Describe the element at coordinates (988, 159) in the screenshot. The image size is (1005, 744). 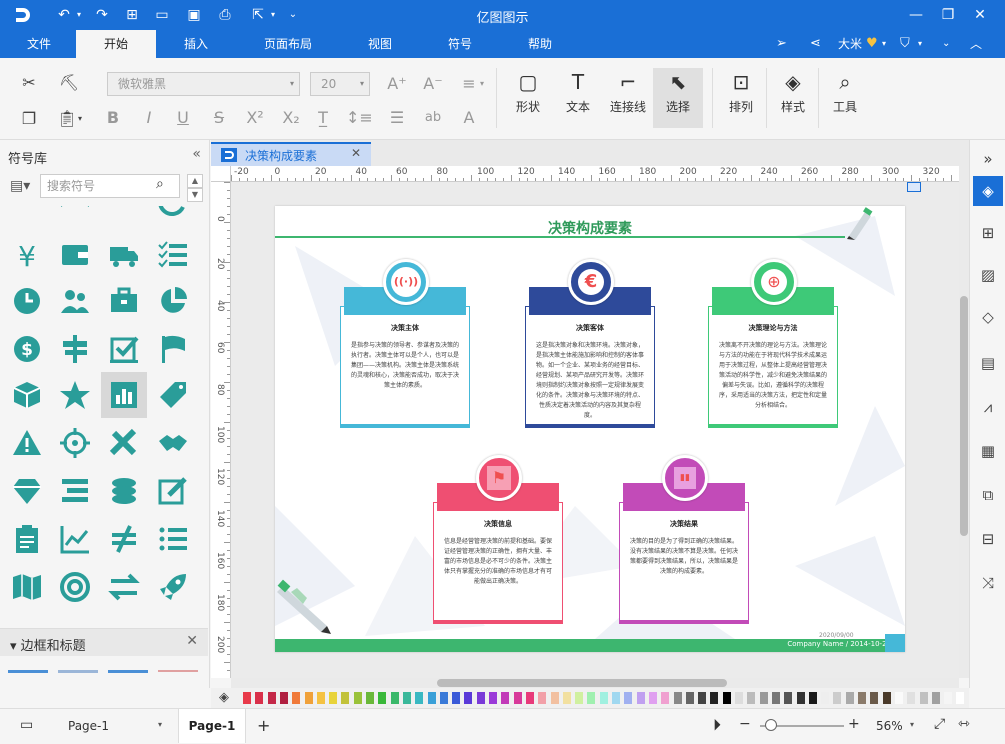
I see `expand-sidebar-icon: »` at that location.